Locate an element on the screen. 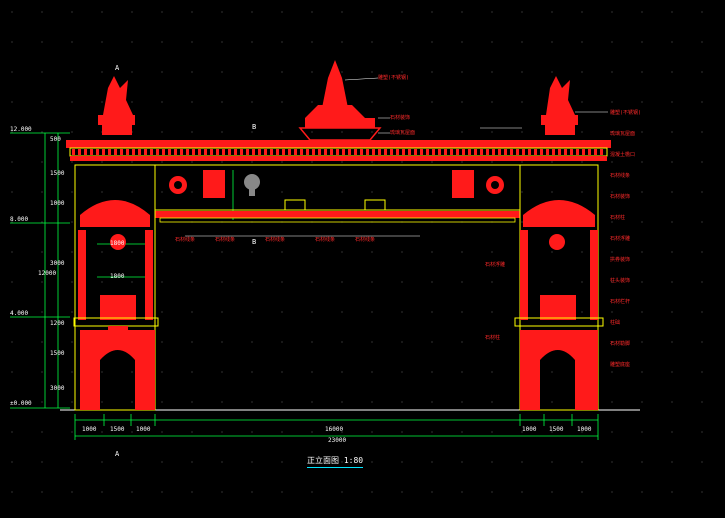 This screenshot has height=518, width=725. title-scale: 1:80 is located at coordinates (353, 460).